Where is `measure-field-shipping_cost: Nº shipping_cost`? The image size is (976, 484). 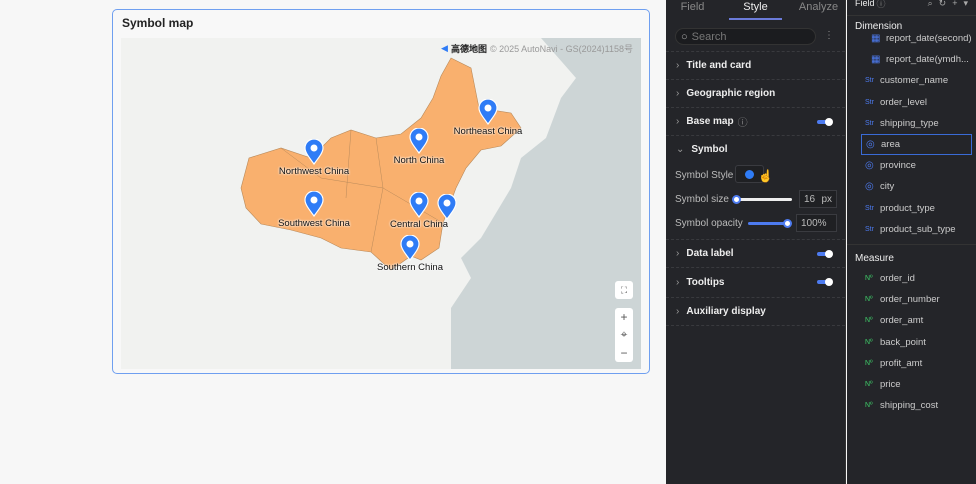
measure-field-shipping_cost: Nº shipping_cost is located at coordinates (911, 405).